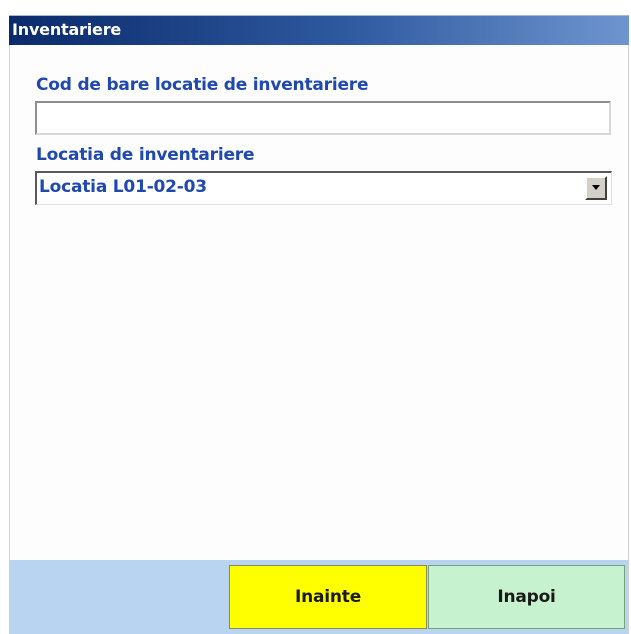 This screenshot has width=631, height=634. I want to click on dropdown-button, so click(596, 188).